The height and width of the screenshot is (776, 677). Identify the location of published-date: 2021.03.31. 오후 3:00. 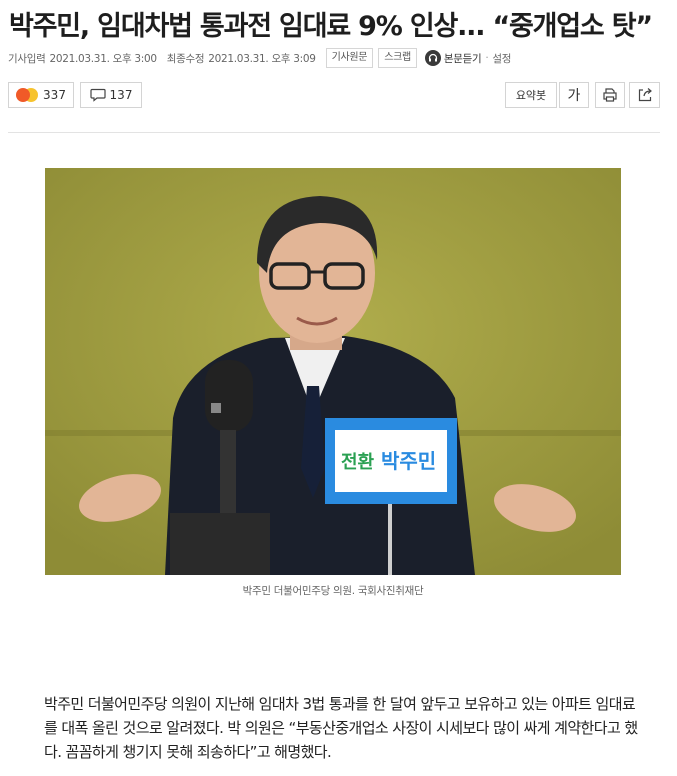
(103, 58).